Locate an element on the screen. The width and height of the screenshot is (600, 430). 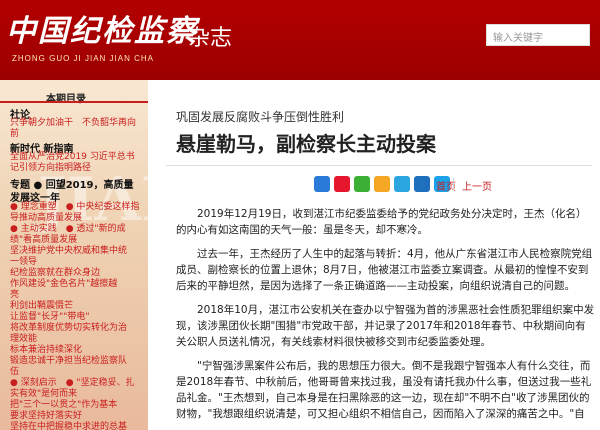
toc-item: ● 深刻启示 ● "坚定稳妥、扎 is located at coordinates (72, 383).